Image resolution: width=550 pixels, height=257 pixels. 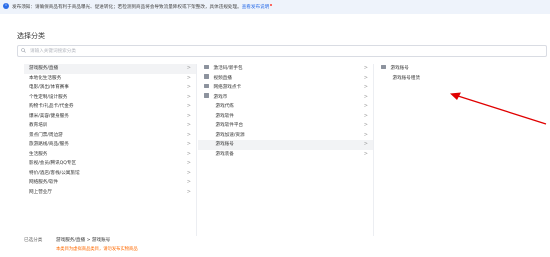 I want to click on category-item: 景点门票/周边游 >, so click(x=110, y=136).